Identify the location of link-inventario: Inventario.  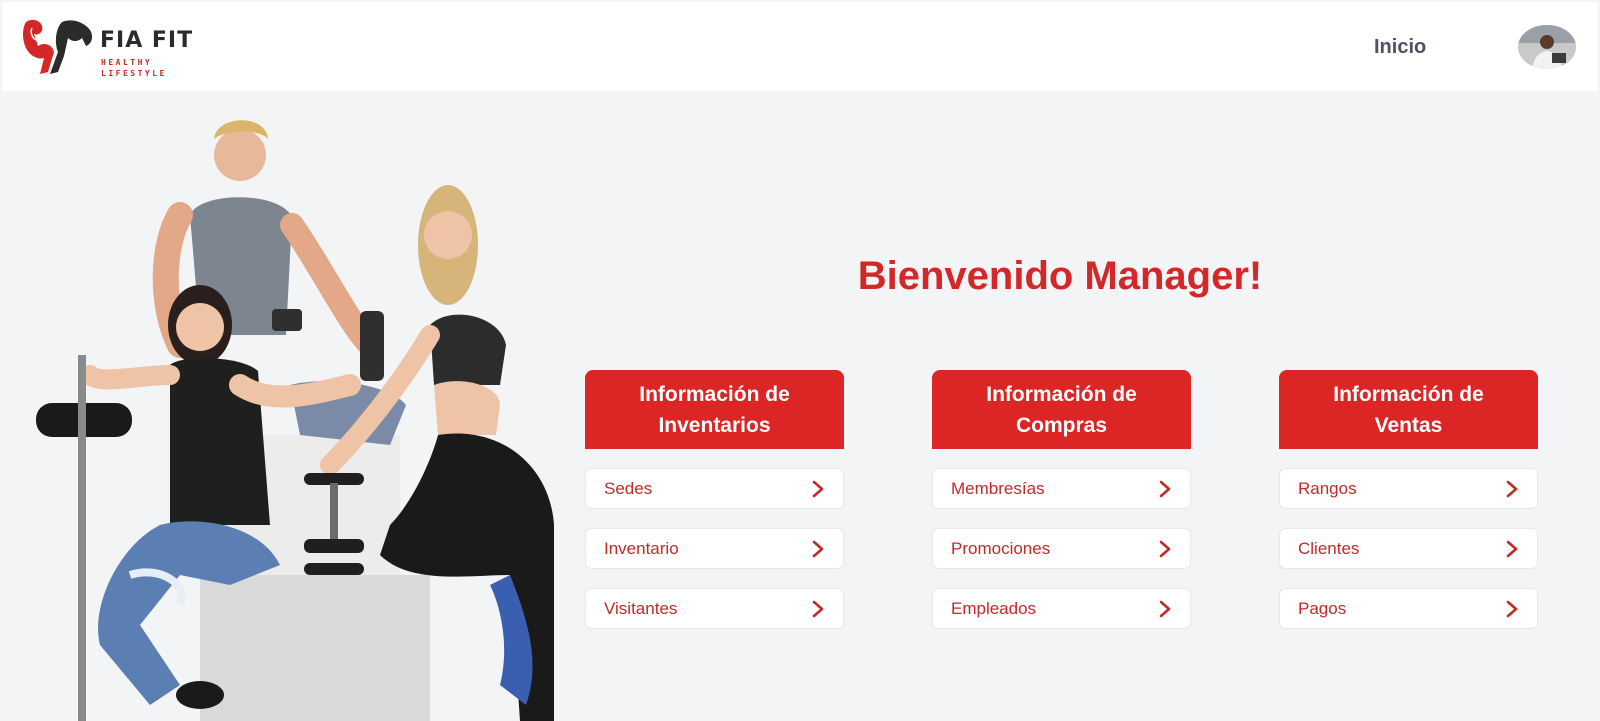
(714, 548).